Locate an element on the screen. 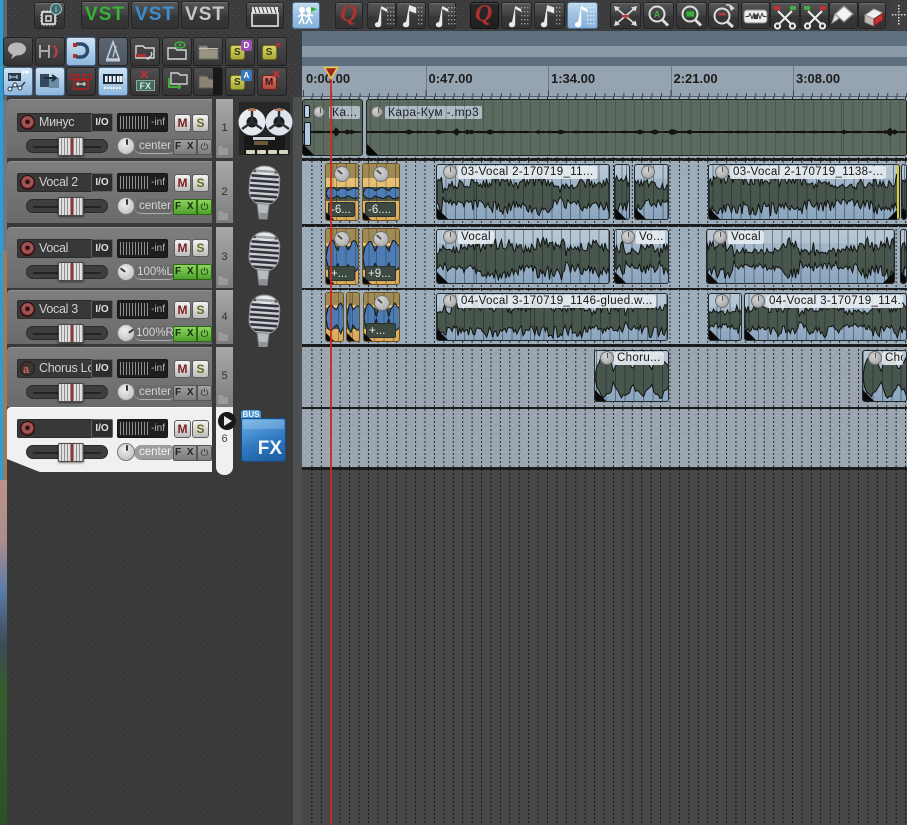 The height and width of the screenshot is (825, 907). svg-text: A is located at coordinates (657, 15).